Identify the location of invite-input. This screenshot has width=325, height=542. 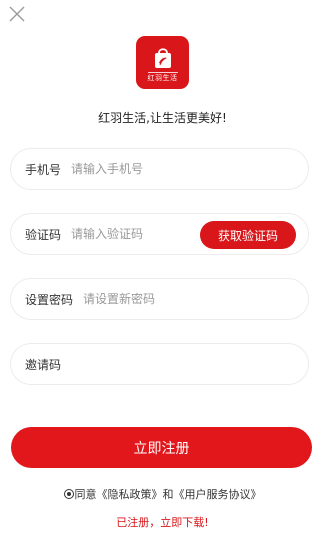
(131, 364).